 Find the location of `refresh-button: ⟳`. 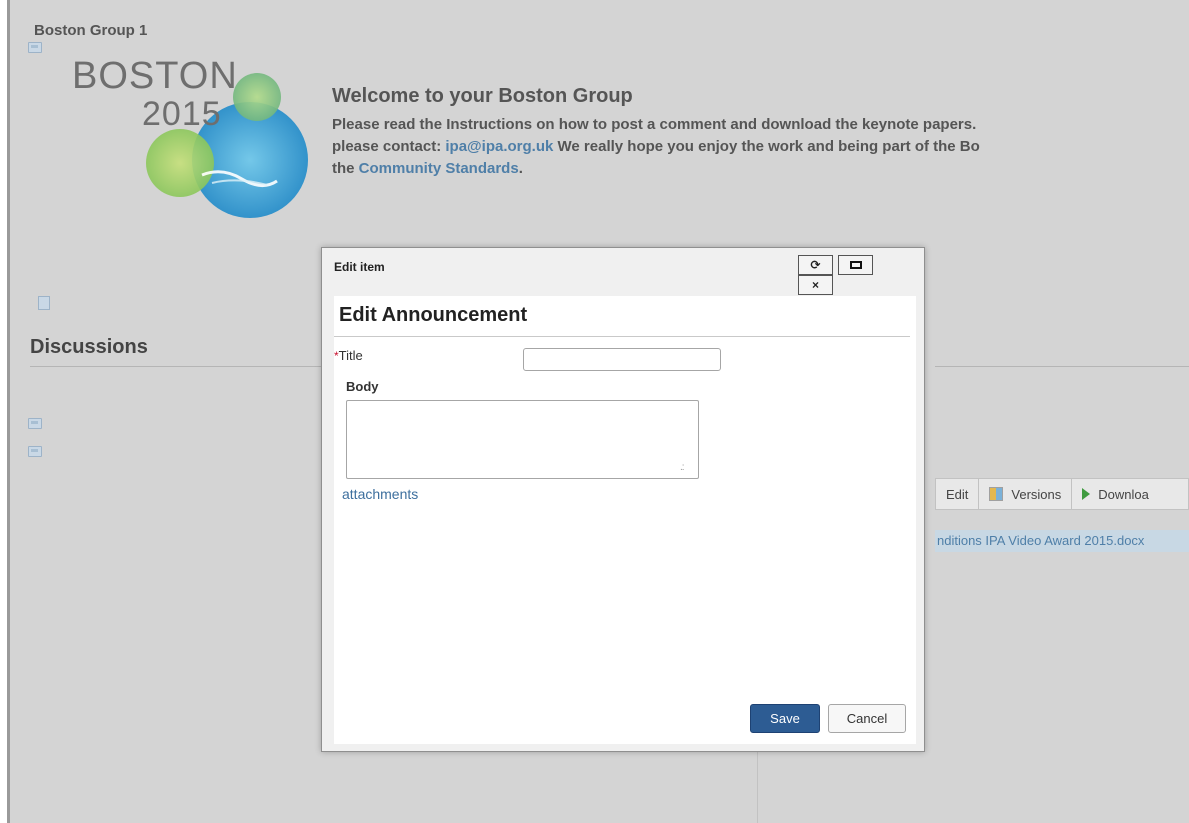

refresh-button: ⟳ is located at coordinates (815, 265).